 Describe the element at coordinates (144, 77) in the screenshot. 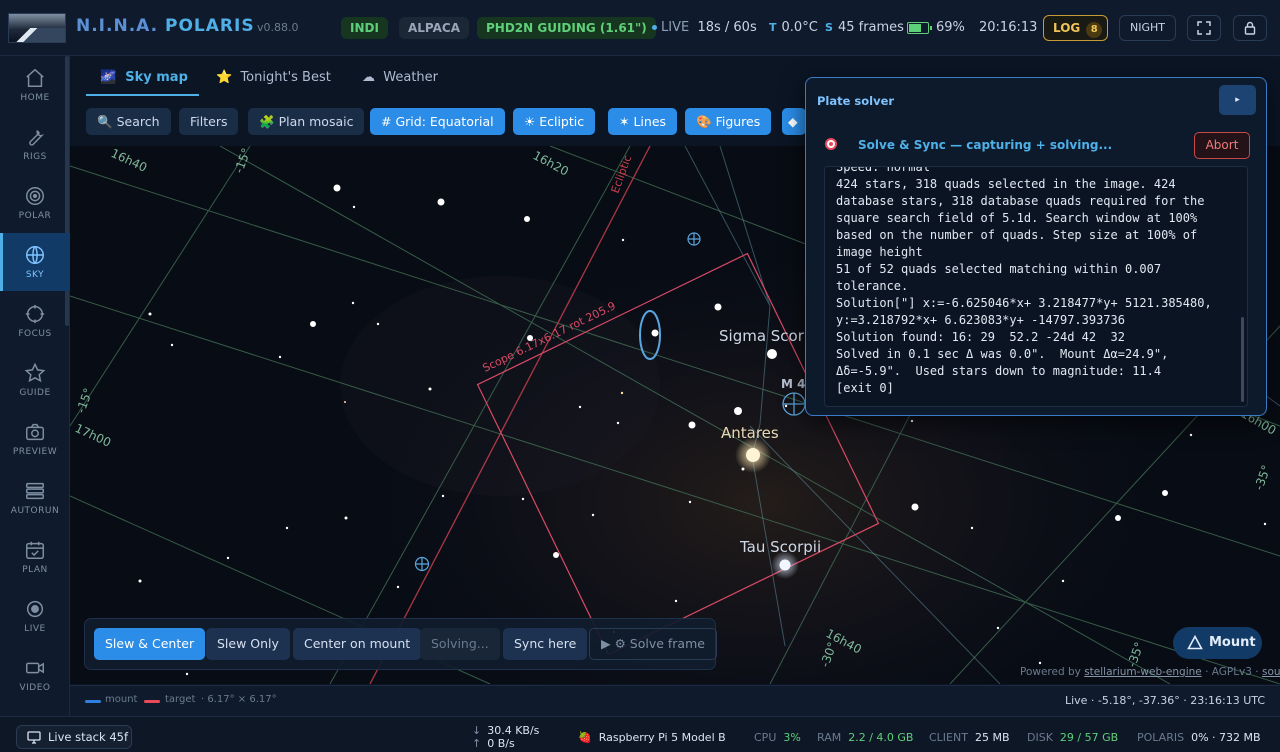

I see `tab-sky-map: 🌌 Sky map` at that location.